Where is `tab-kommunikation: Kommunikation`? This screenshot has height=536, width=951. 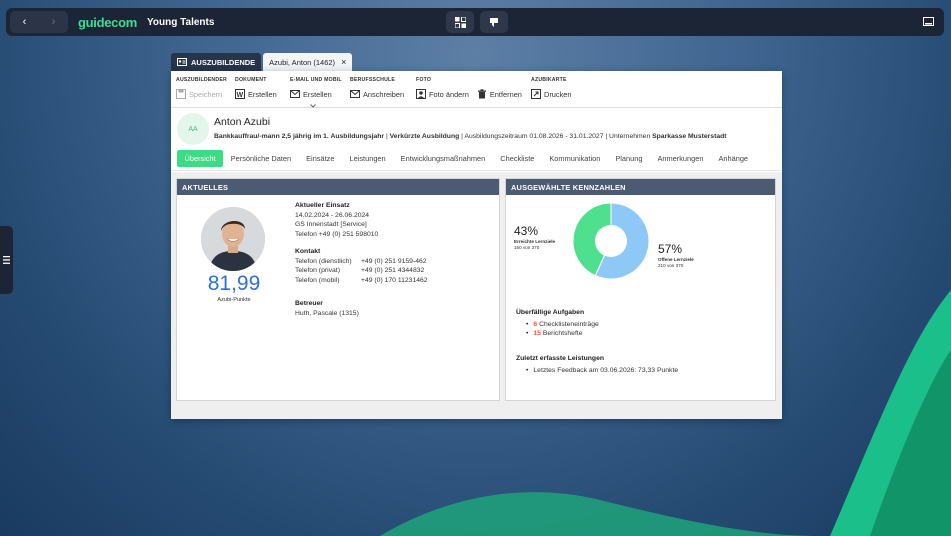 tab-kommunikation: Kommunikation is located at coordinates (575, 158).